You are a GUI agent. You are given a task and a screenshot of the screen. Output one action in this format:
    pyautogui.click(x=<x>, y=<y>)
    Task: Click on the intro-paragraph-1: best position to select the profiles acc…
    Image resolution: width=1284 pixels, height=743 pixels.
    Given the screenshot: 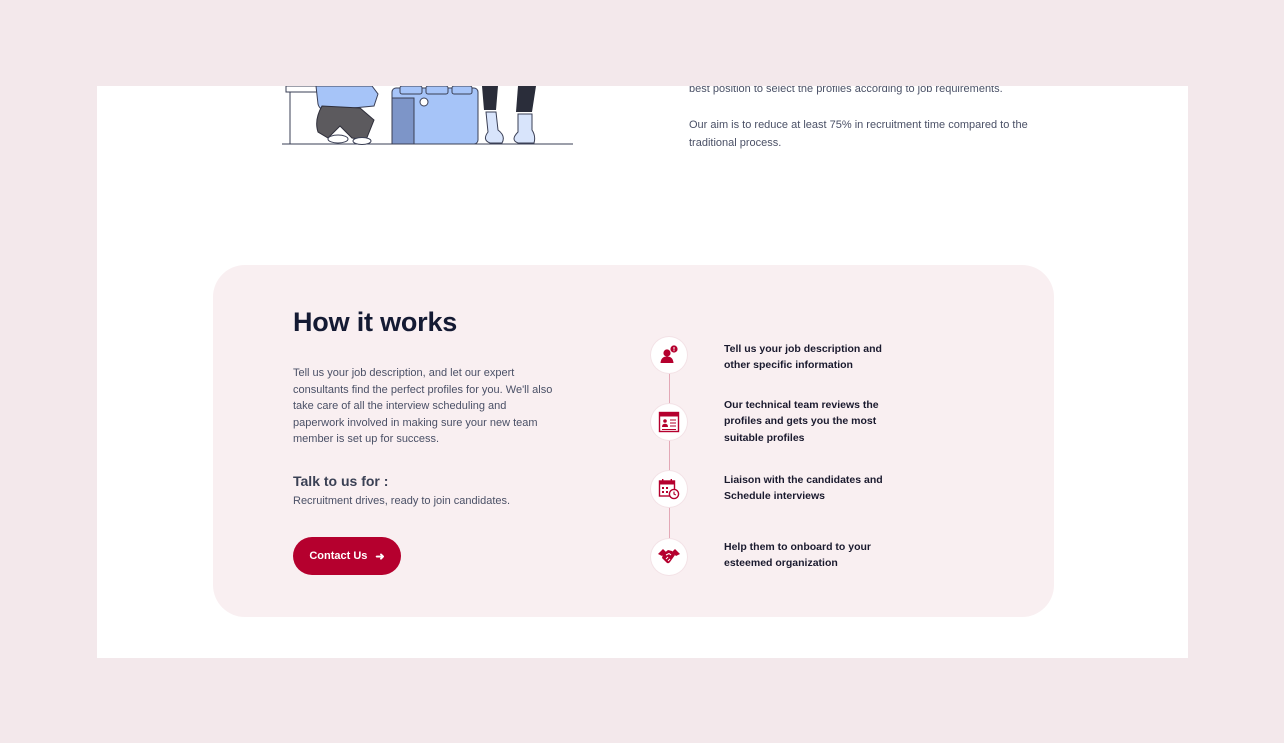 What is the action you would take?
    pyautogui.click(x=846, y=90)
    